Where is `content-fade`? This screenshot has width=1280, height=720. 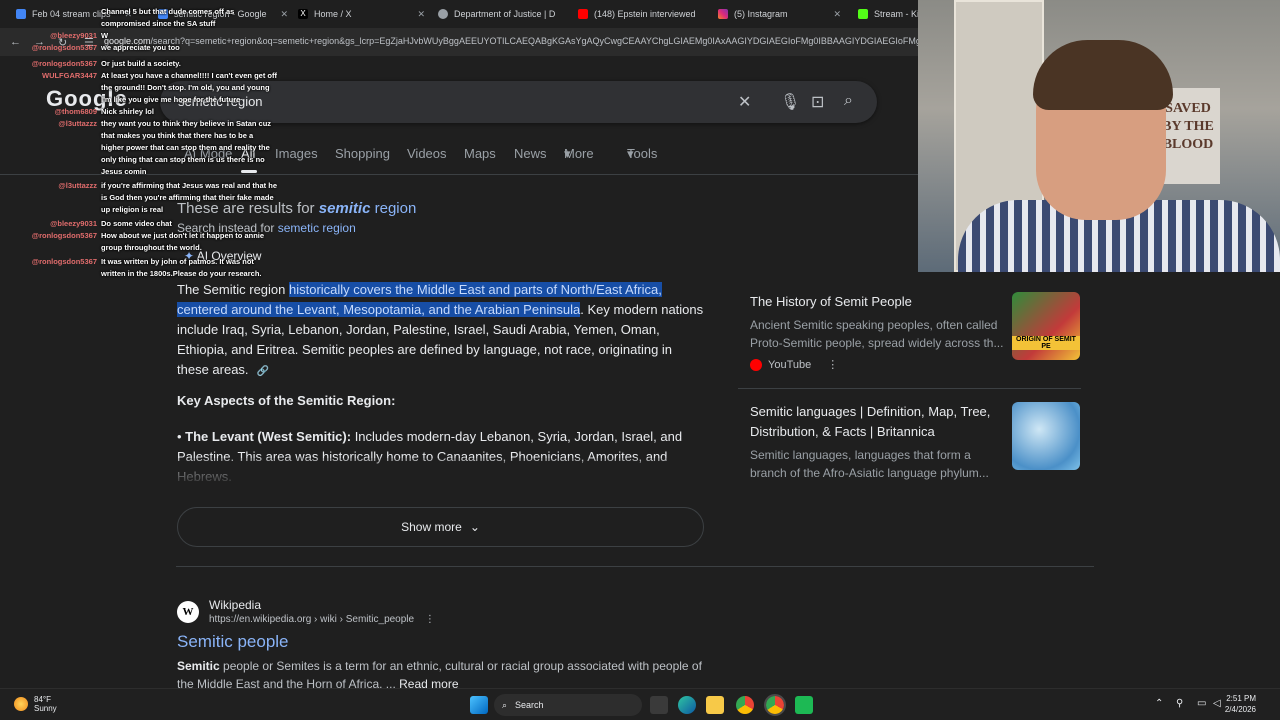
content-fade is located at coordinates (442, 473).